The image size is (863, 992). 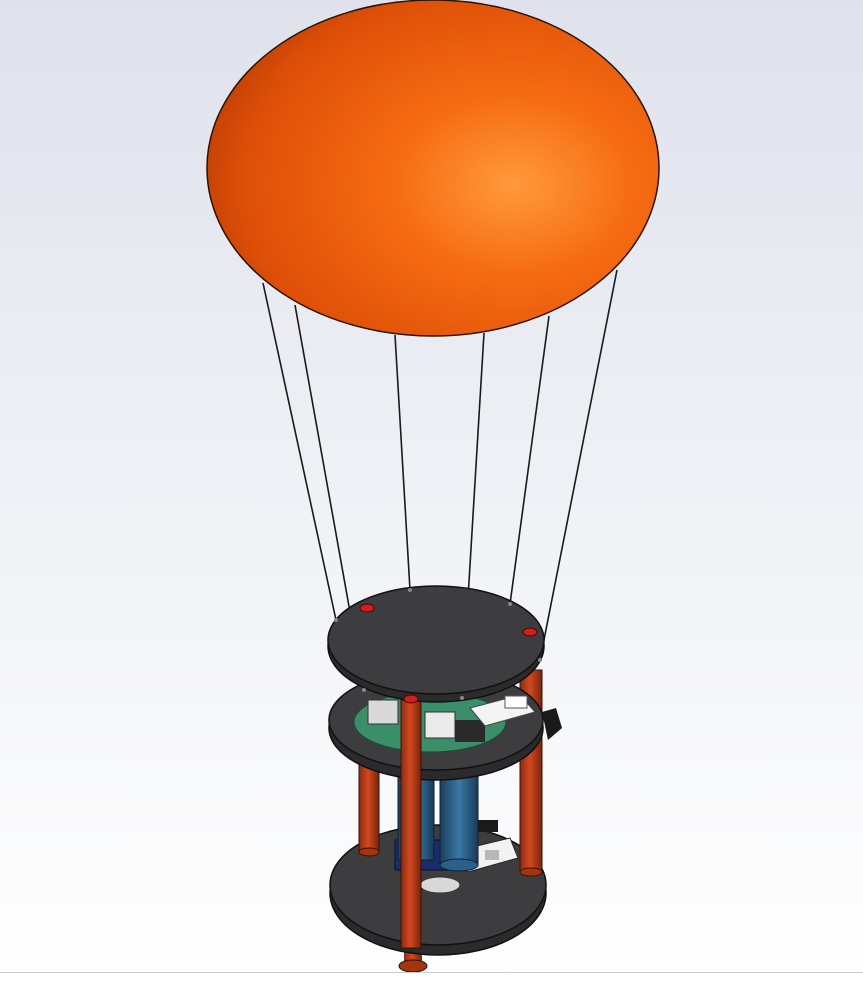 I want to click on top-plate, so click(x=436, y=644).